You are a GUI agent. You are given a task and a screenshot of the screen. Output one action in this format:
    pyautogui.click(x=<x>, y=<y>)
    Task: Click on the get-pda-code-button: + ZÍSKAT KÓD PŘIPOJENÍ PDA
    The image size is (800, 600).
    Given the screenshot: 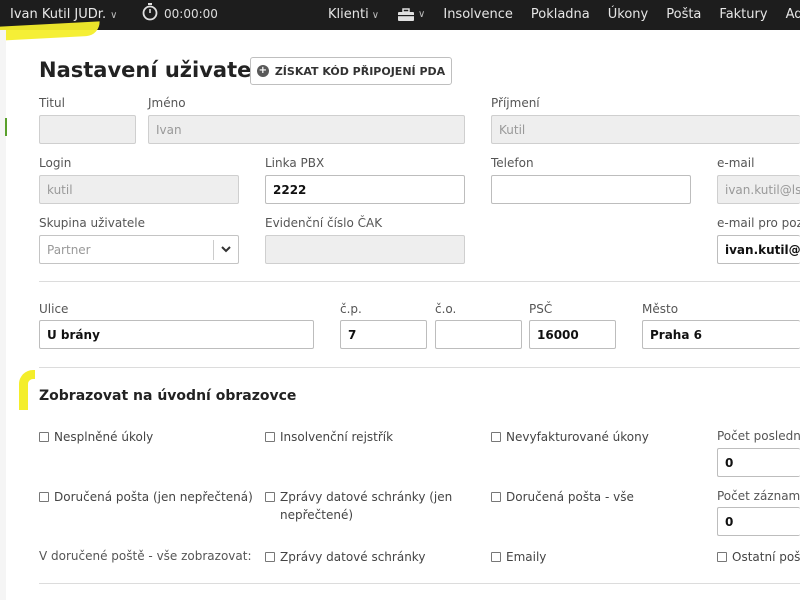 What is the action you would take?
    pyautogui.click(x=351, y=71)
    